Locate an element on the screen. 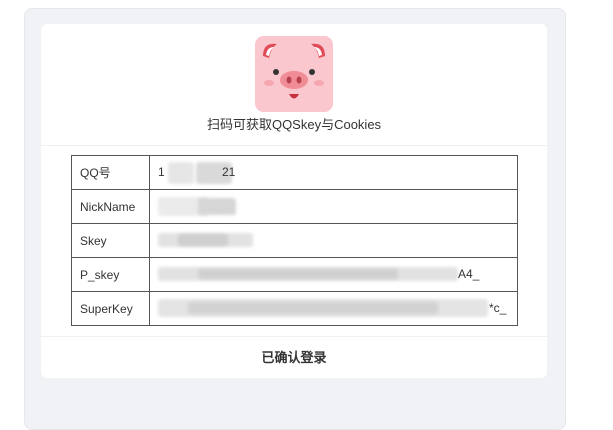  row-value-qq: 1 21 is located at coordinates (333, 172).